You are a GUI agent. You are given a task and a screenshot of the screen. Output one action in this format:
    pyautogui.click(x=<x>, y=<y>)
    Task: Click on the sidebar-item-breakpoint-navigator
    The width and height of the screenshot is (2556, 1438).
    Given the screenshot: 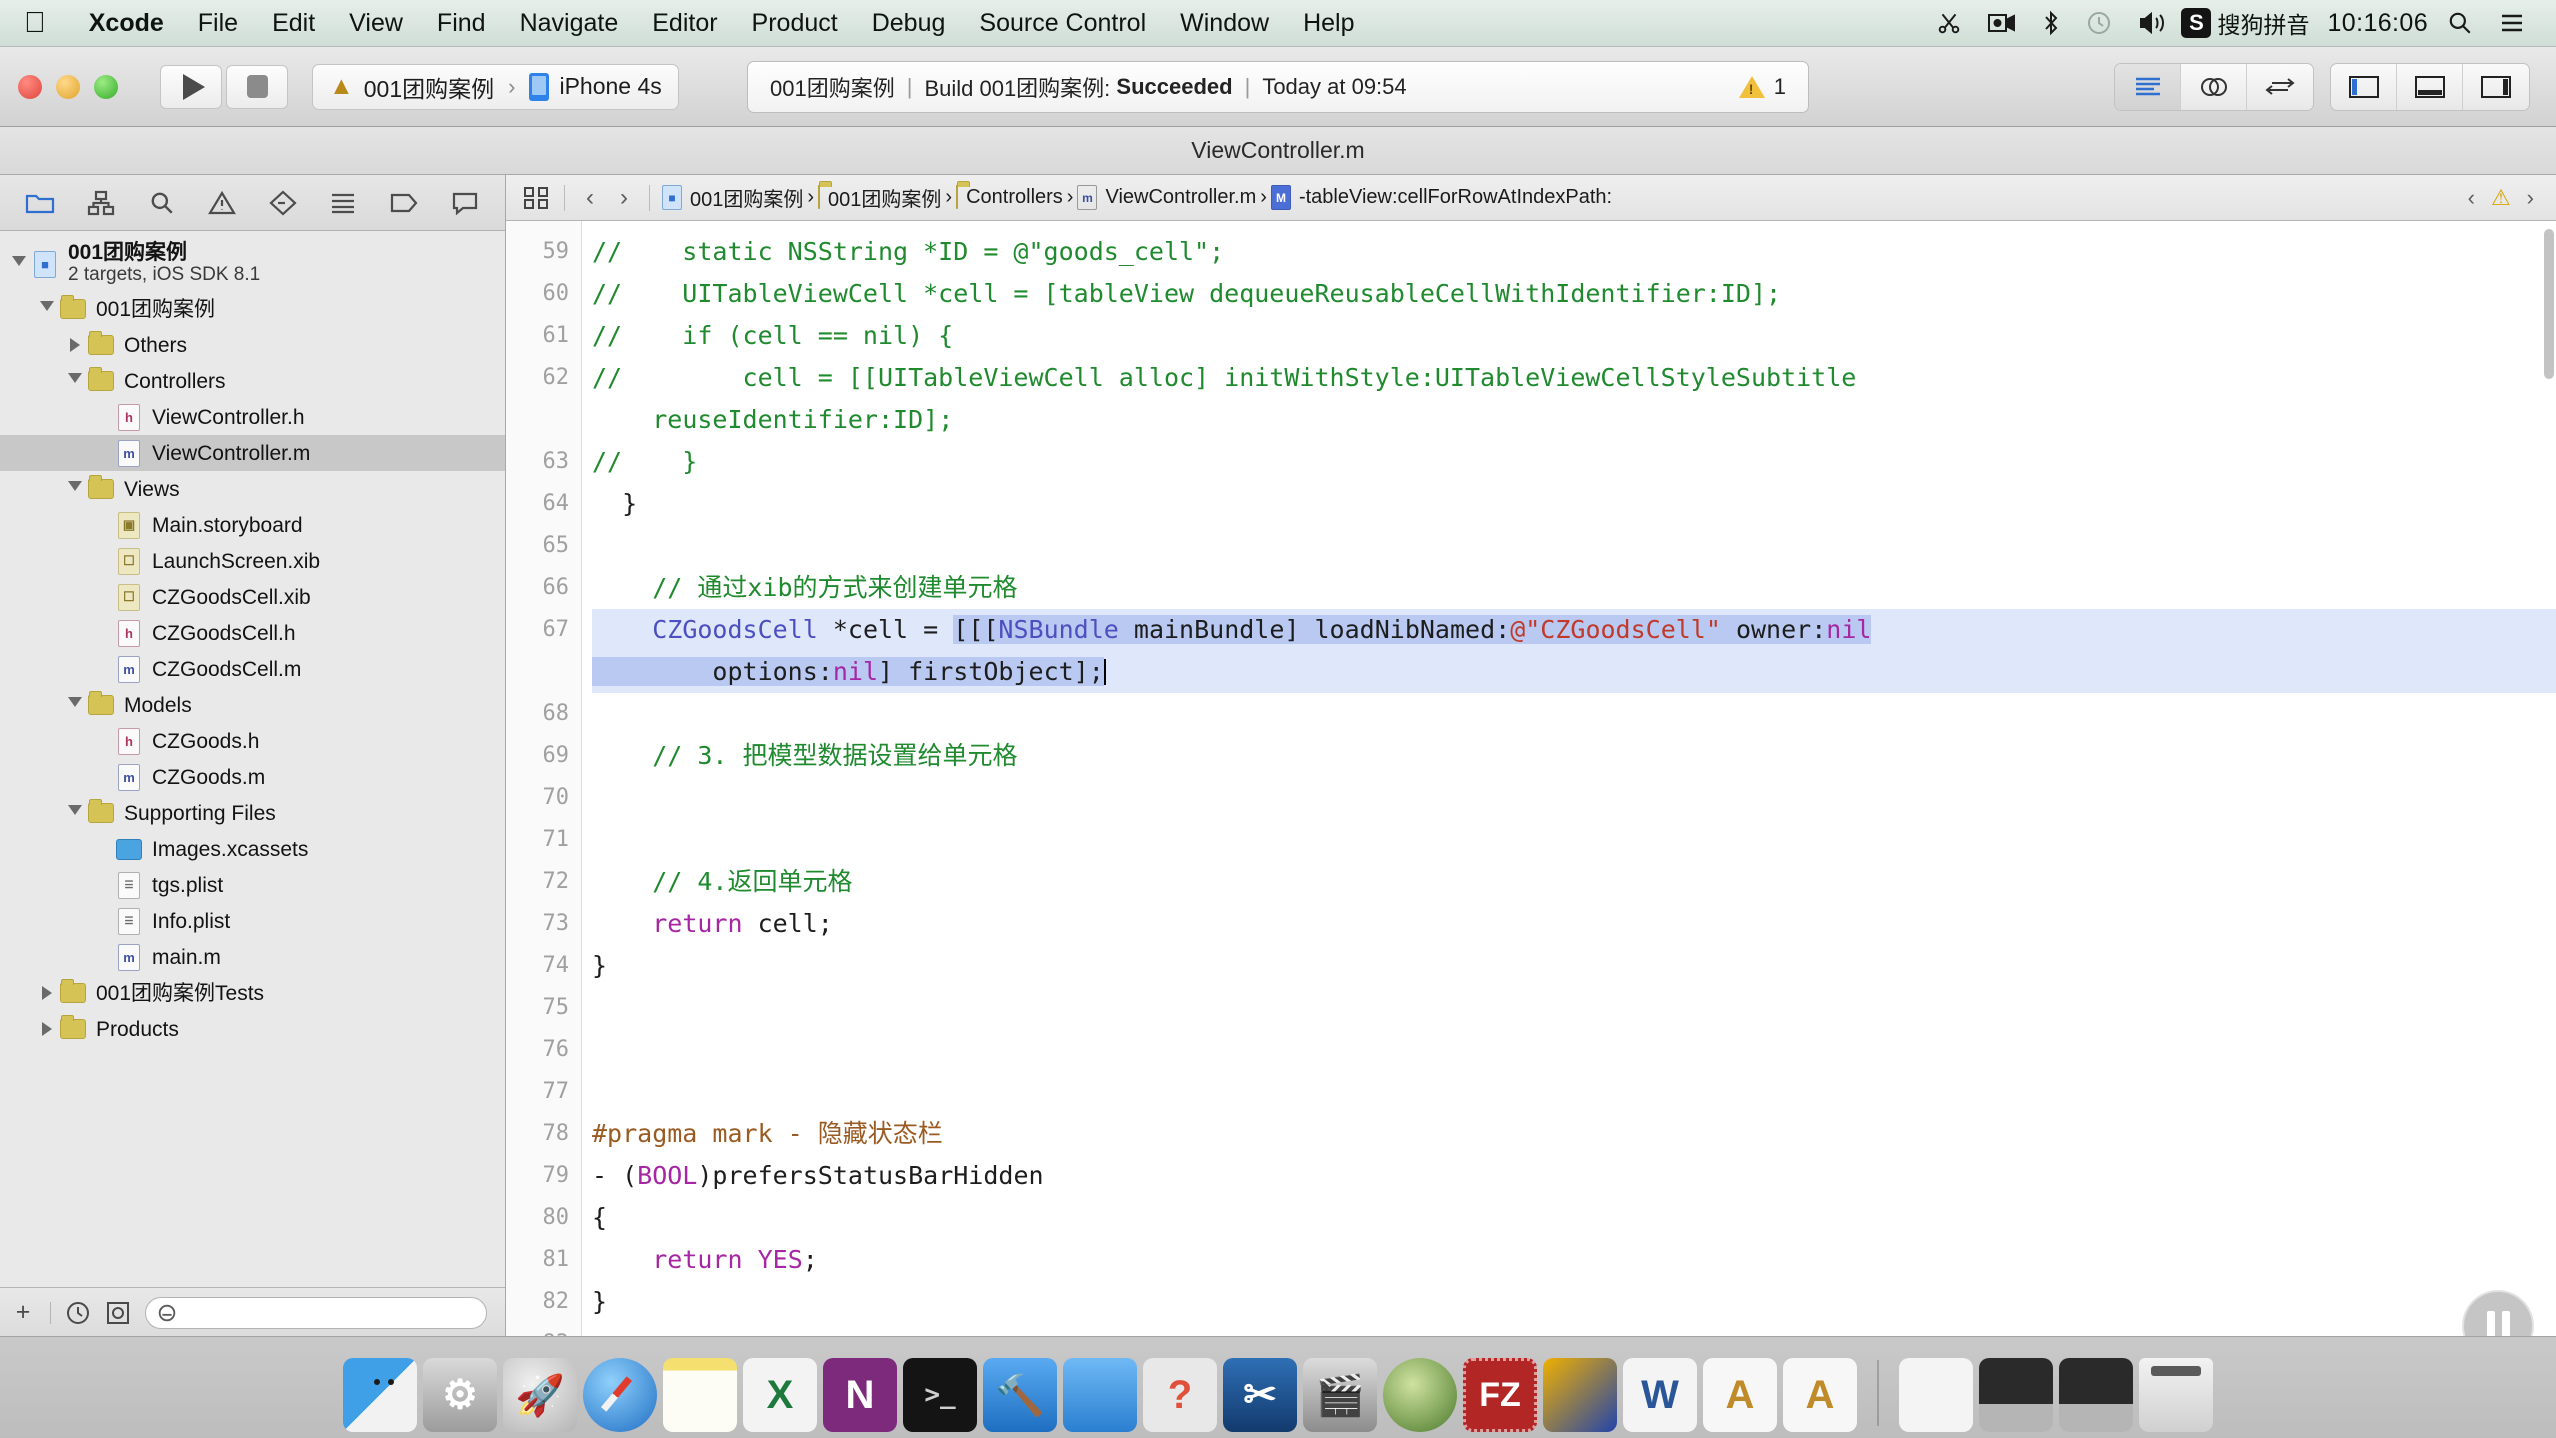 What is the action you would take?
    pyautogui.click(x=404, y=203)
    